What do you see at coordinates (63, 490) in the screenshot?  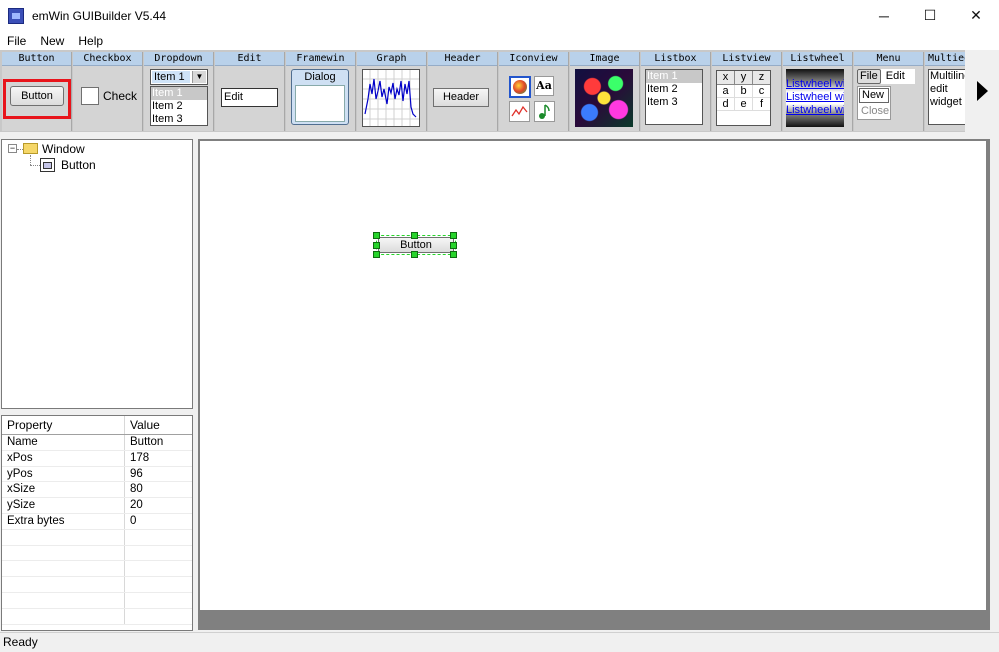 I see `property-name: xSize` at bounding box center [63, 490].